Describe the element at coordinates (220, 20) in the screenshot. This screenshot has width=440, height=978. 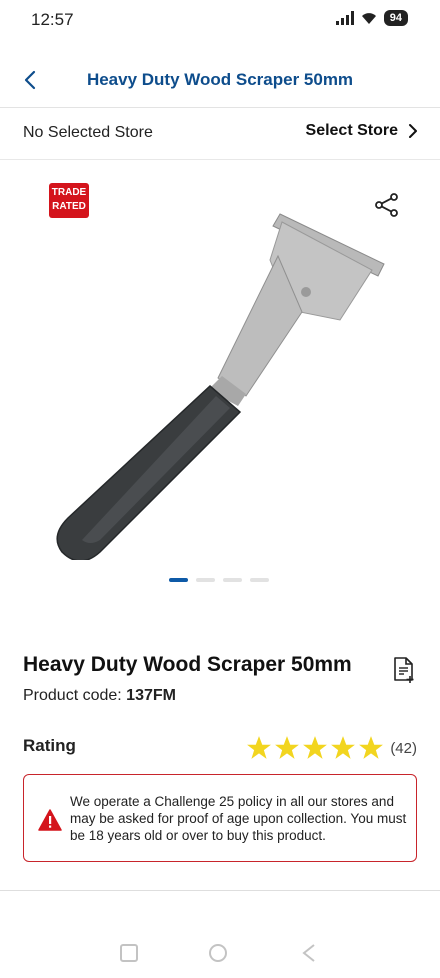
I see `status-bar: 12:57 94` at that location.